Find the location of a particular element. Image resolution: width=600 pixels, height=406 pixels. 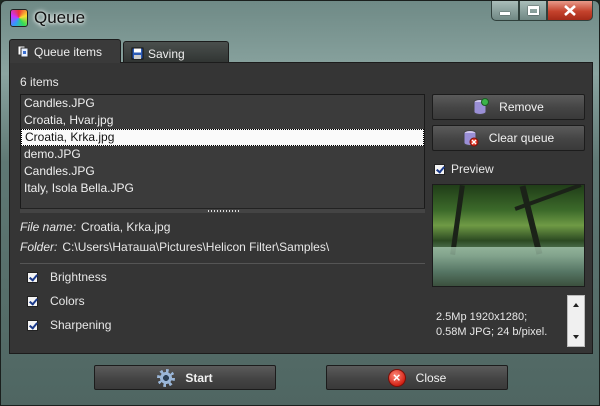

window-controls is located at coordinates (542, 11).